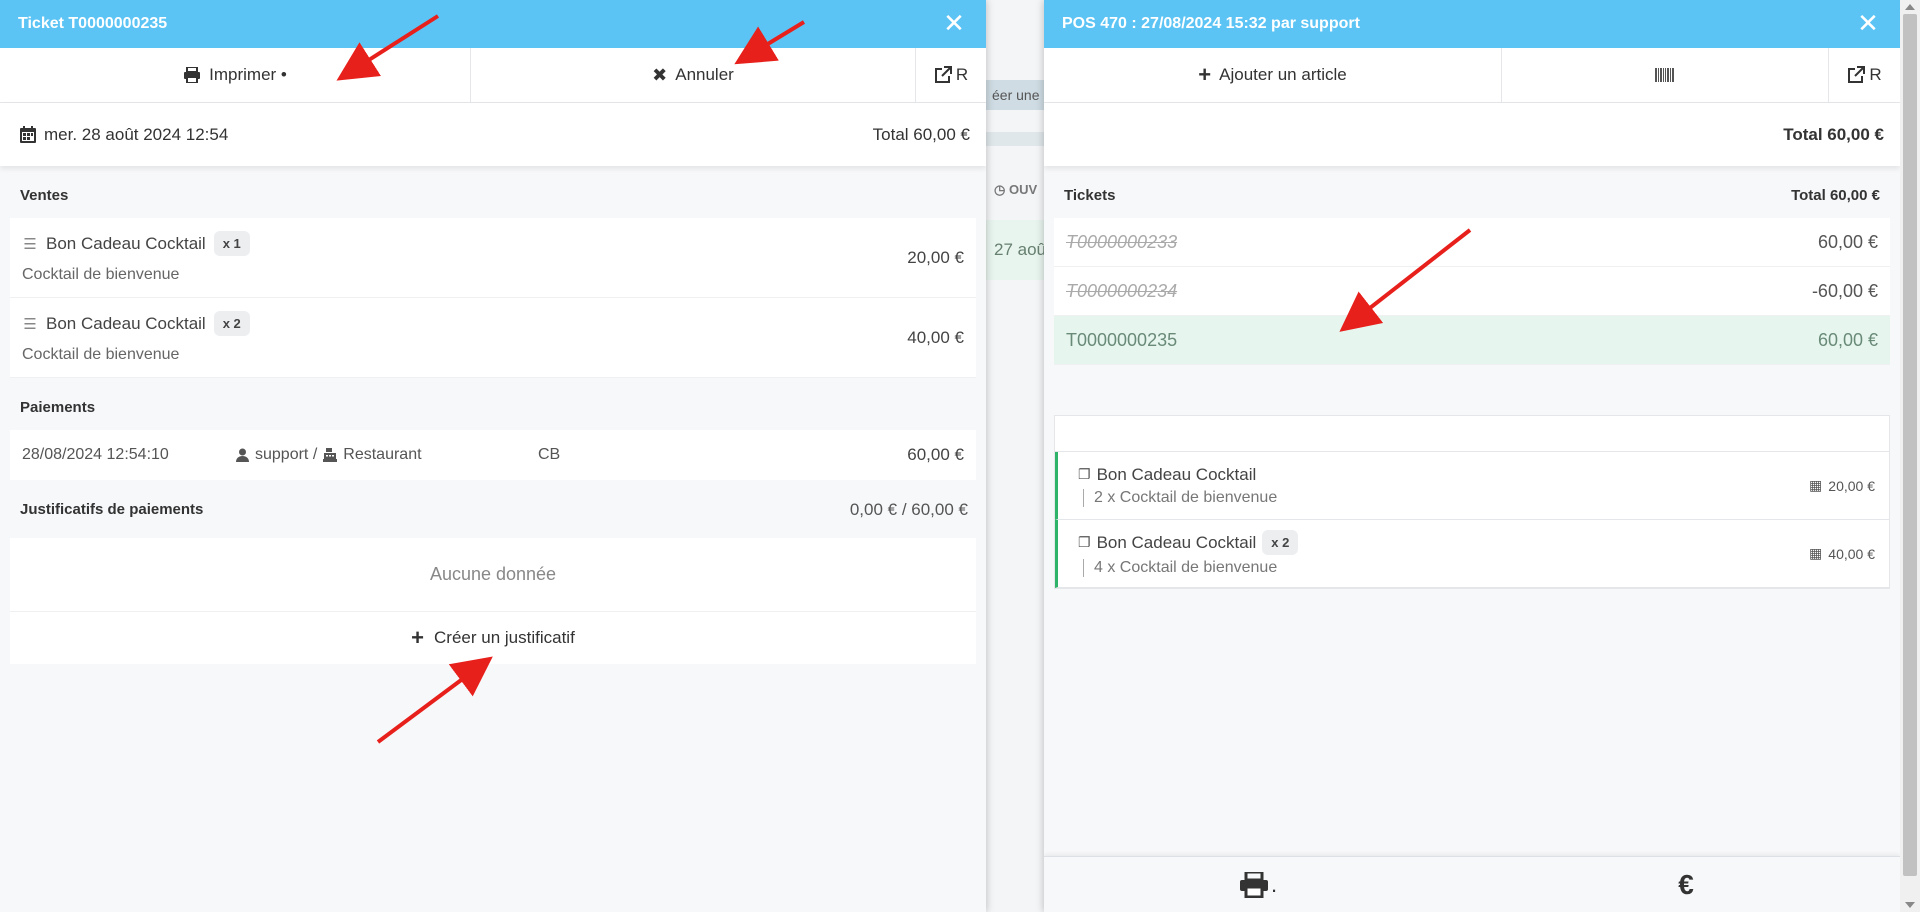  What do you see at coordinates (704, 74) in the screenshot?
I see `cancel-label: Annuler` at bounding box center [704, 74].